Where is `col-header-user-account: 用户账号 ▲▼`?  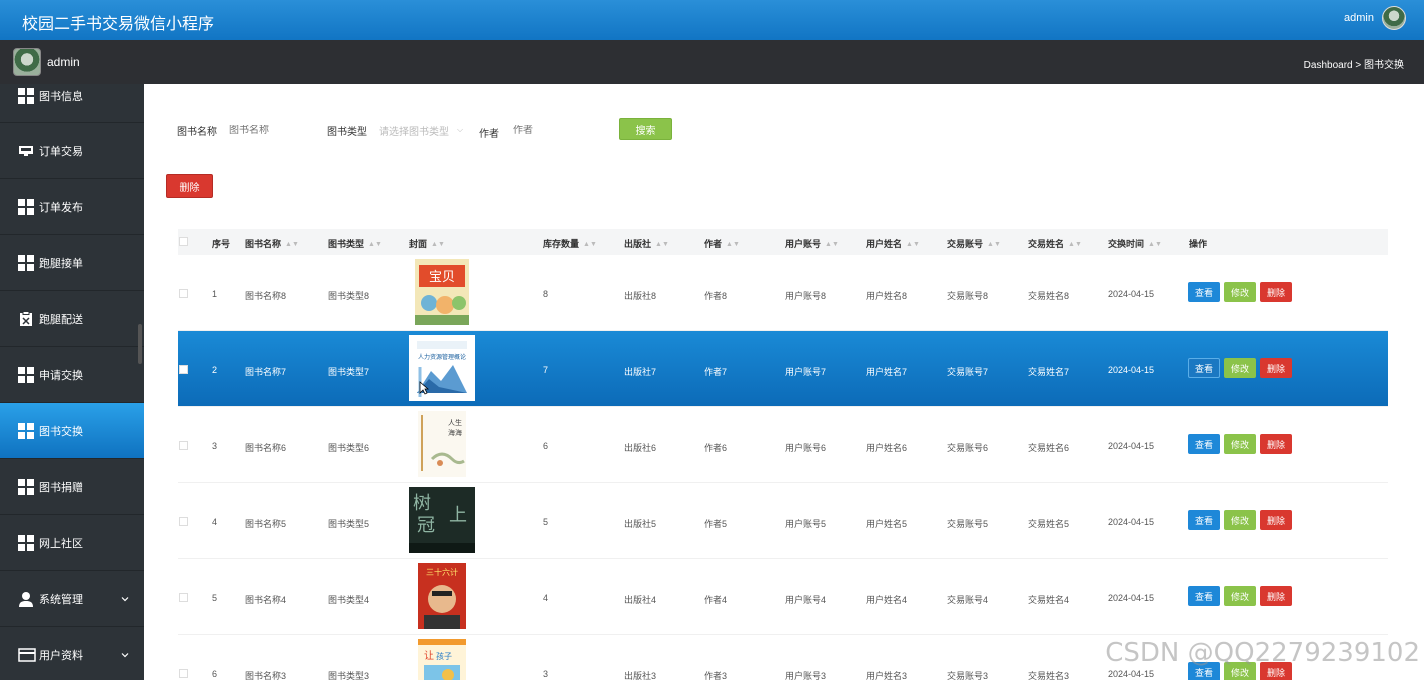 col-header-user-account: 用户账号 ▲▼ is located at coordinates (812, 243).